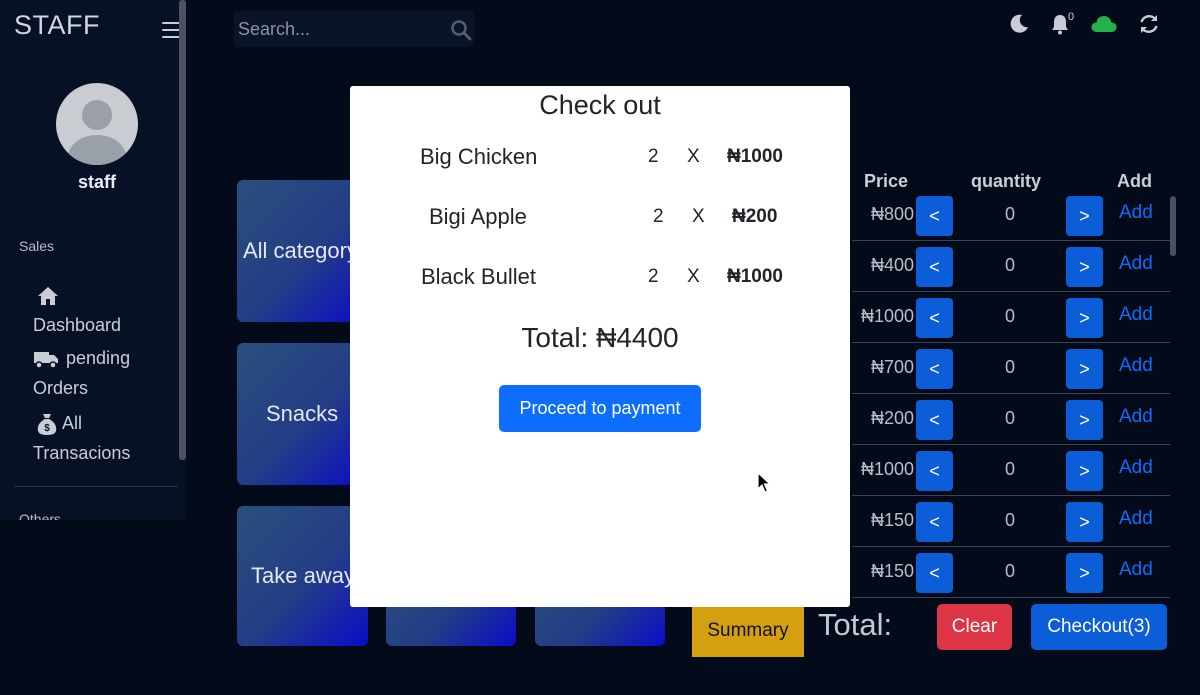 This screenshot has width=1200, height=695. What do you see at coordinates (1149, 24) in the screenshot?
I see `refresh-icon` at bounding box center [1149, 24].